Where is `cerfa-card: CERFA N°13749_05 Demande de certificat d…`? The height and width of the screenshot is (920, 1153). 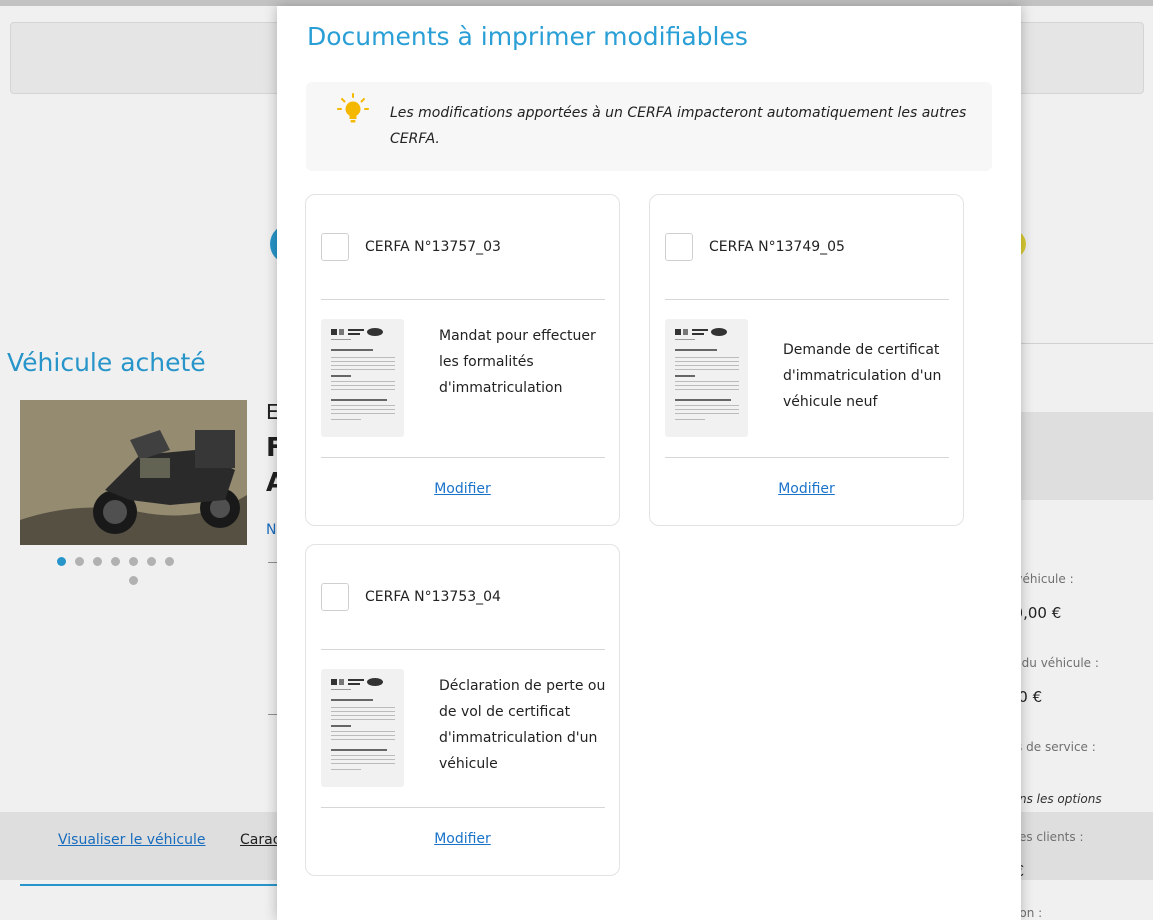
cerfa-card: CERFA N°13749_05 Demande de certificat d… is located at coordinates (806, 360).